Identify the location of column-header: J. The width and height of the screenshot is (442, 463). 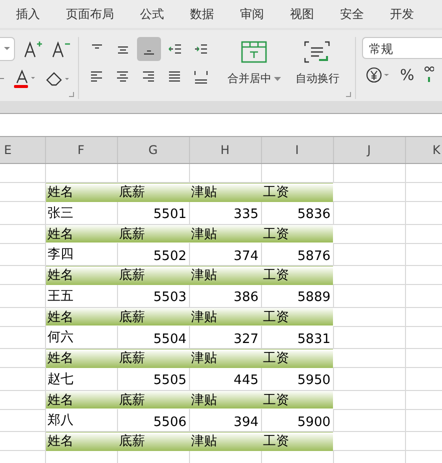
(369, 150).